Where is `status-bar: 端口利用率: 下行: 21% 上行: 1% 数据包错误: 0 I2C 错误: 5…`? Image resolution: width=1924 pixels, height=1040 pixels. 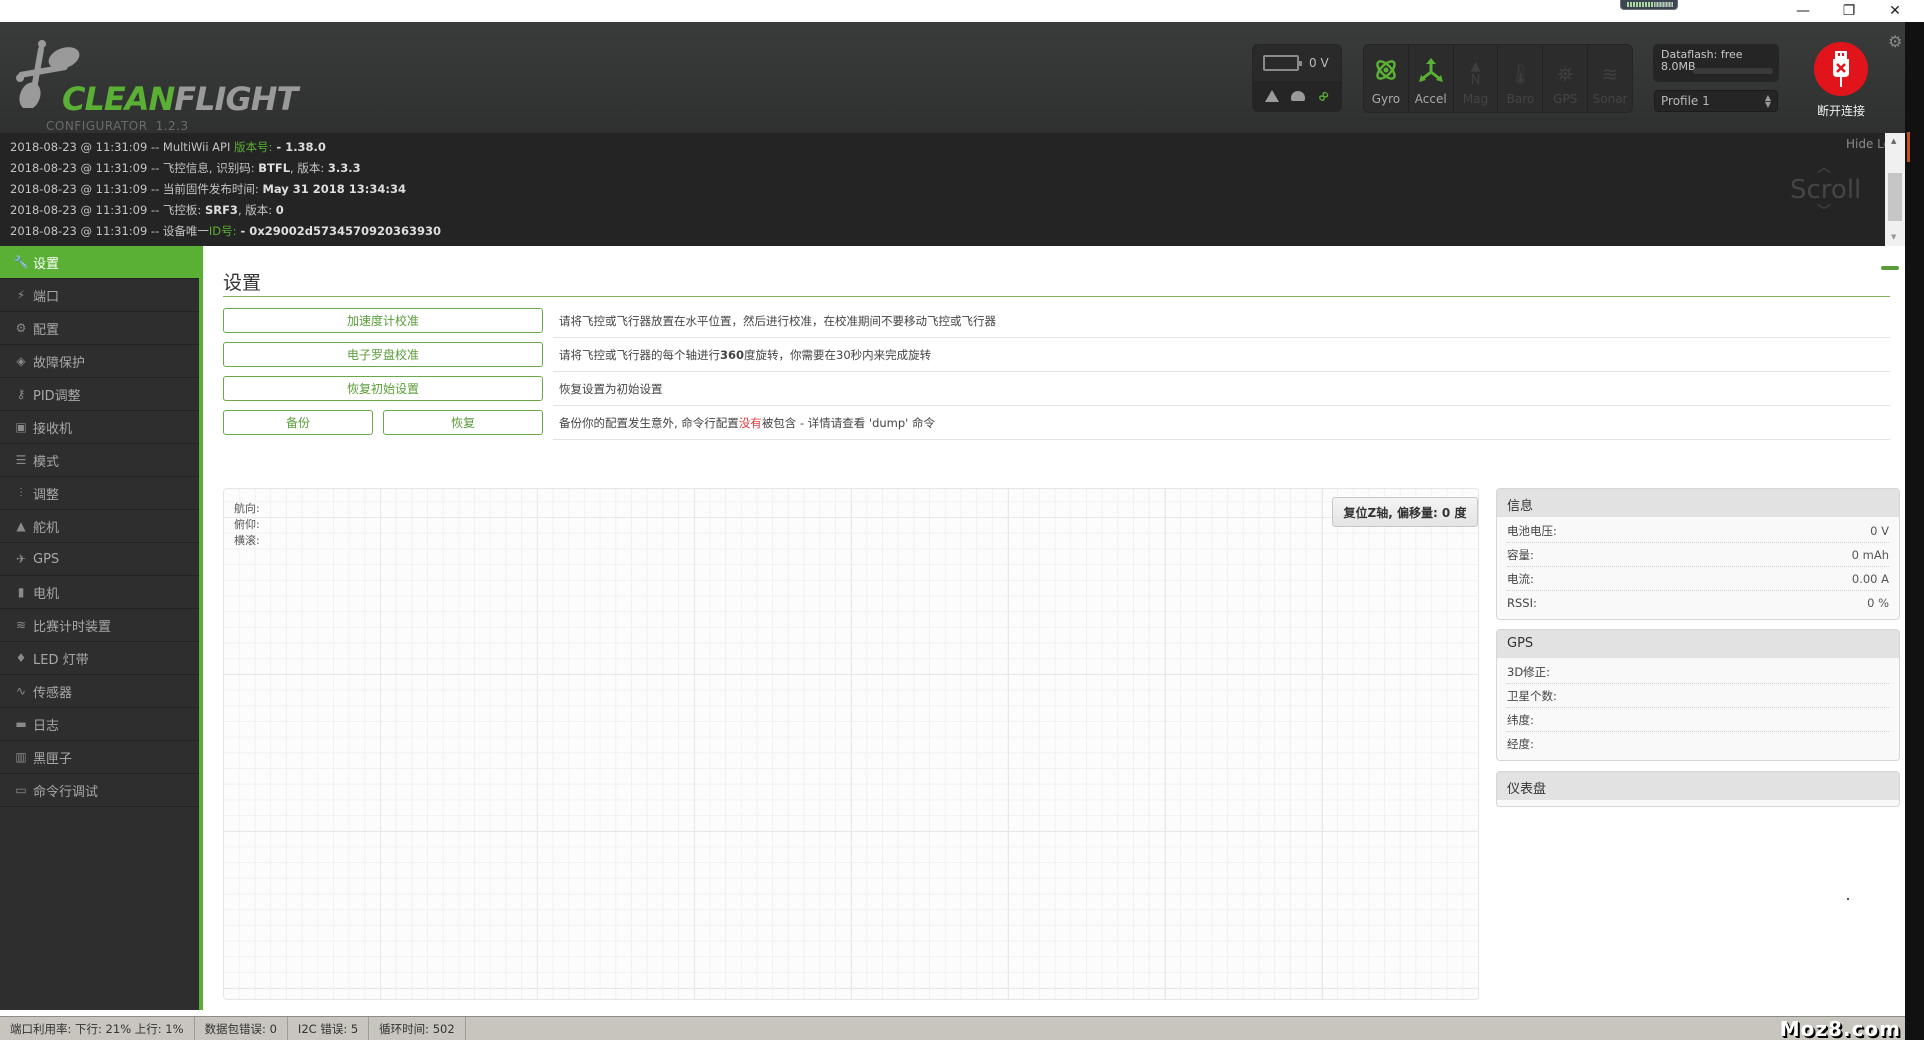
status-bar: 端口利用率: 下行: 21% 上行: 1% 数据包错误: 0 I2C 错误: 5… is located at coordinates (952, 1028).